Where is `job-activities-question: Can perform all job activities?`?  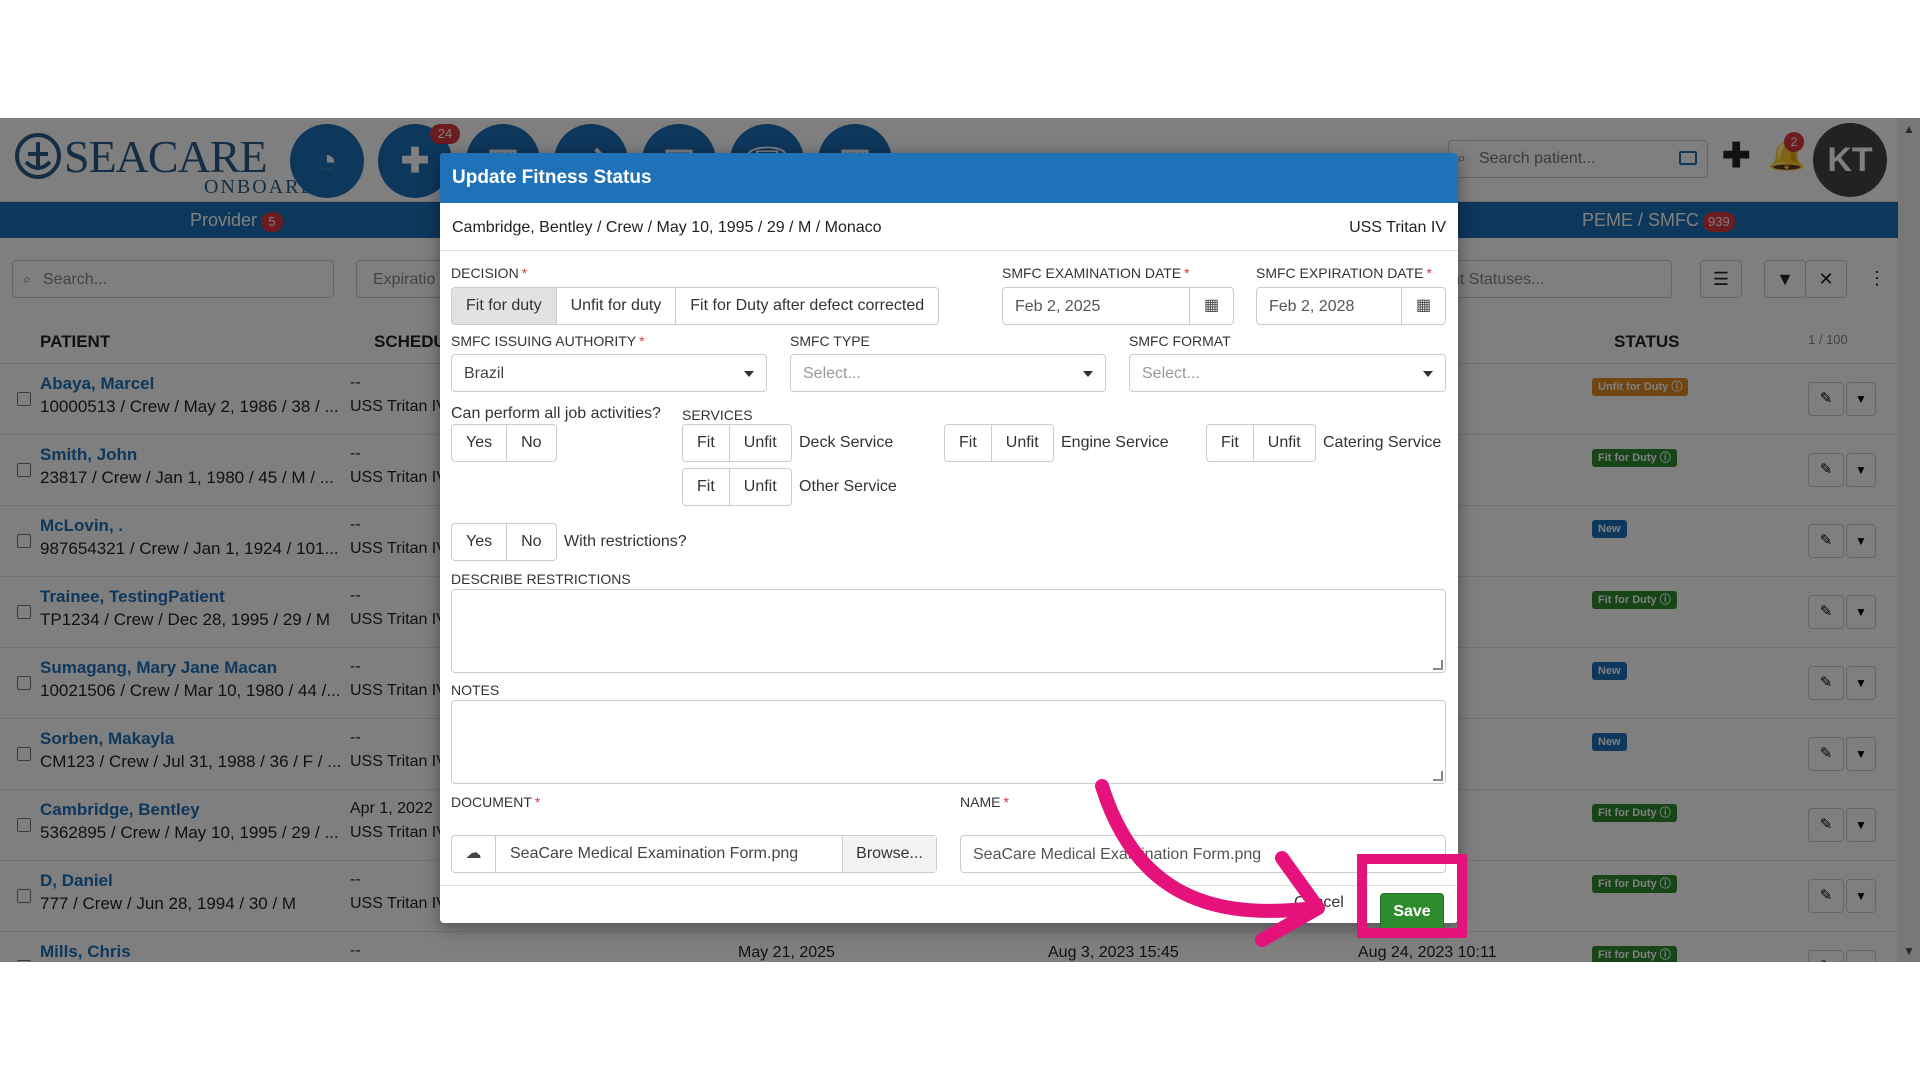 job-activities-question: Can perform all job activities? is located at coordinates (556, 413).